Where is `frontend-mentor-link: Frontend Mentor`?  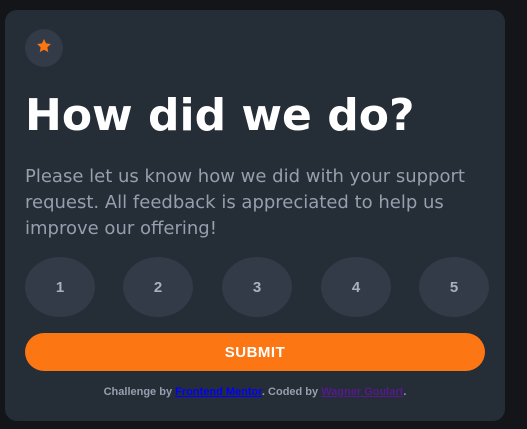
frontend-mentor-link: Frontend Mentor is located at coordinates (218, 392).